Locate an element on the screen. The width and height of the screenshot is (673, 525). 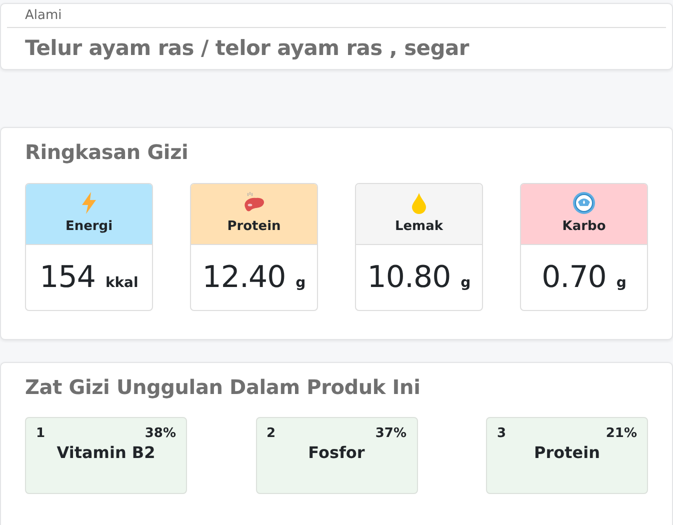
product-name: Telur ayam ras / telor ayam ras , segar is located at coordinates (247, 48).